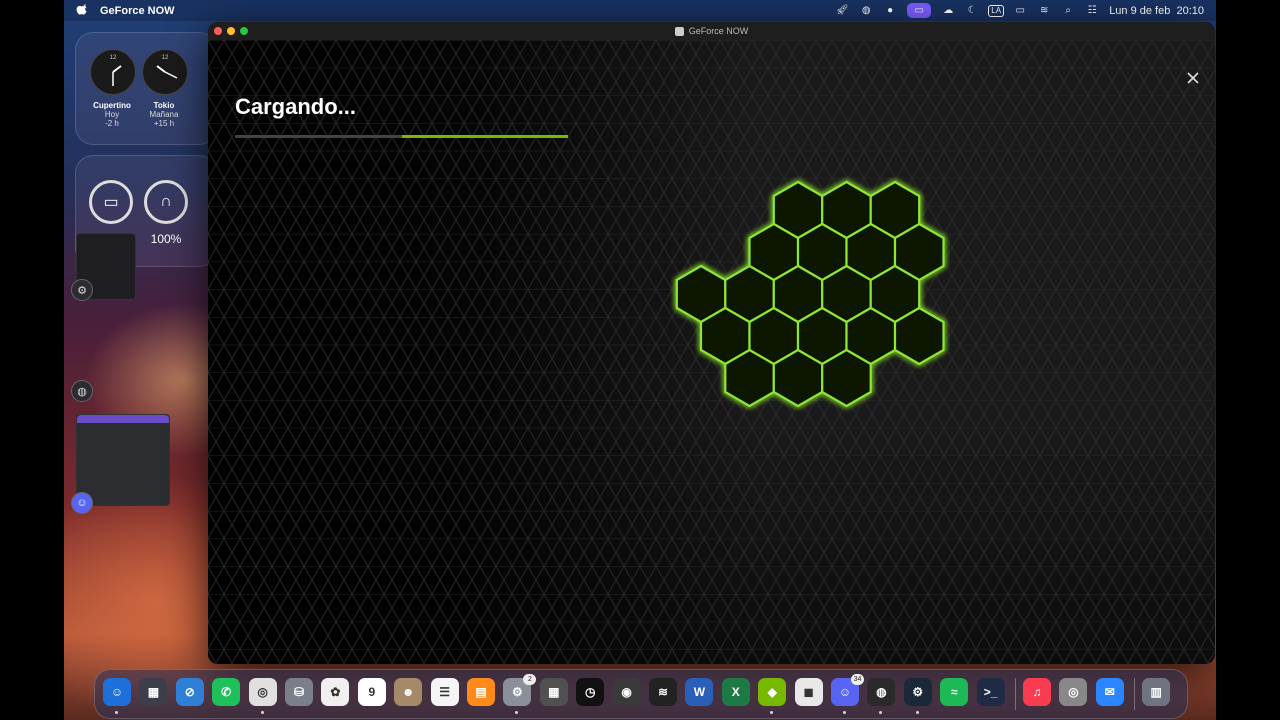 This screenshot has width=1280, height=720. Describe the element at coordinates (857, 679) in the screenshot. I see `dock-badge: 34` at that location.